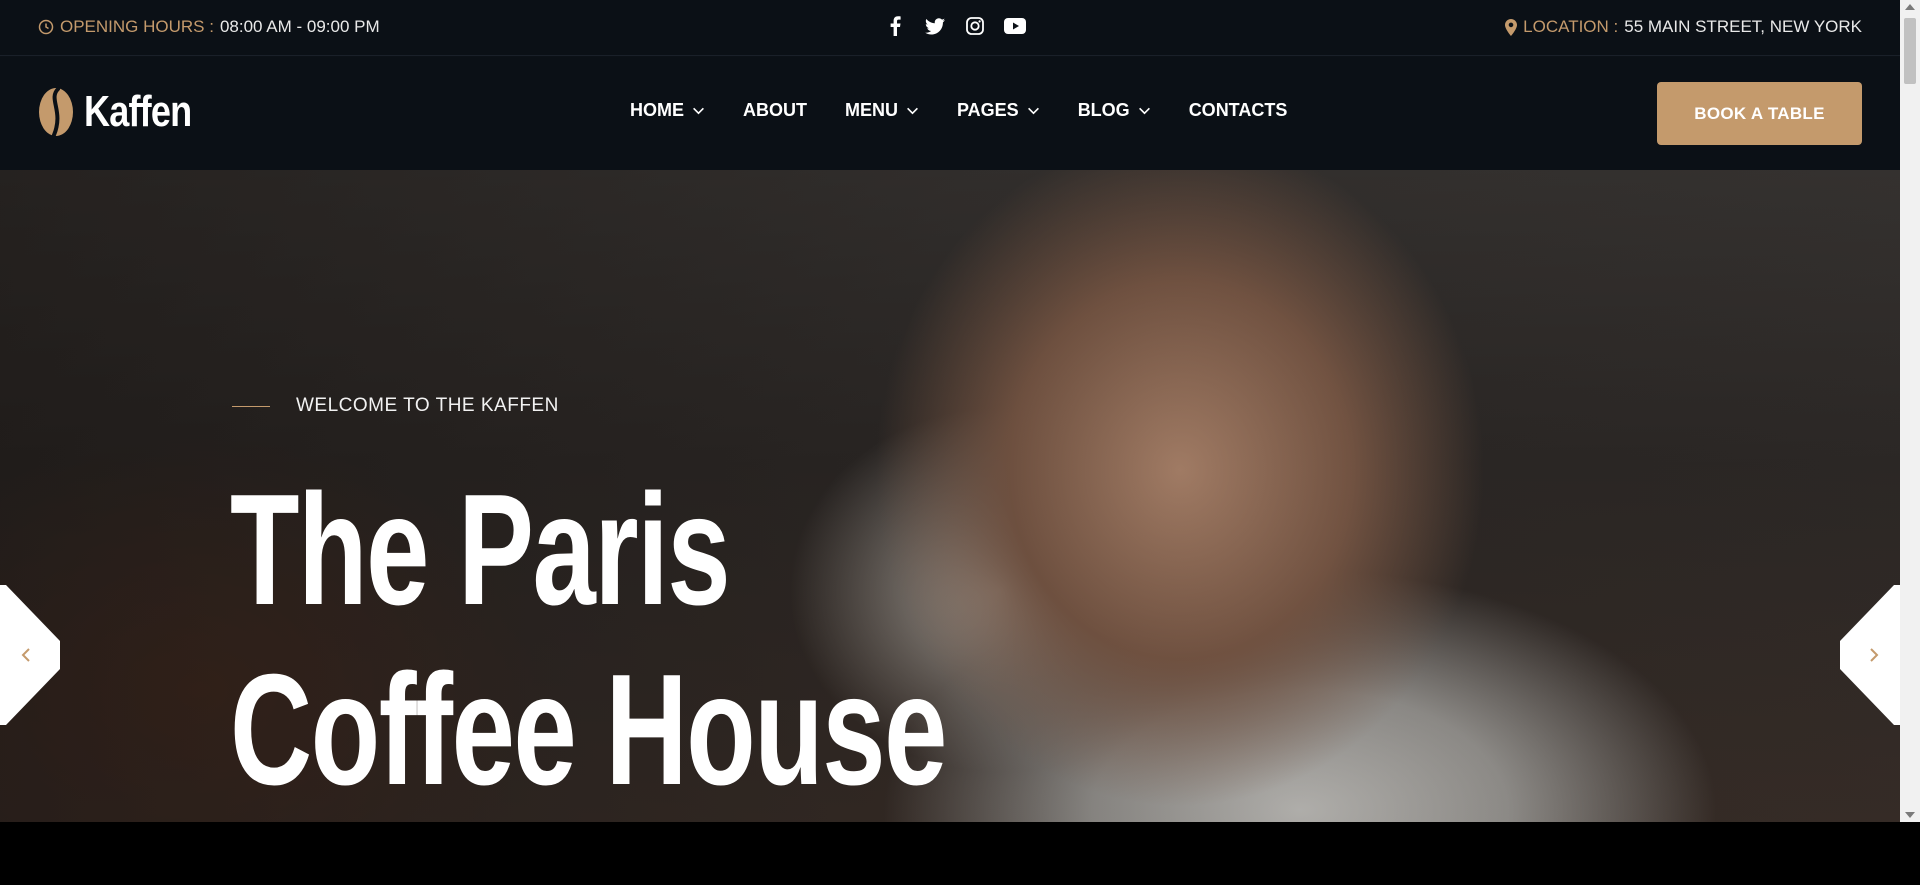 This screenshot has height=885, width=1920. I want to click on scroll-up-arrow-icon, so click(1910, 7).